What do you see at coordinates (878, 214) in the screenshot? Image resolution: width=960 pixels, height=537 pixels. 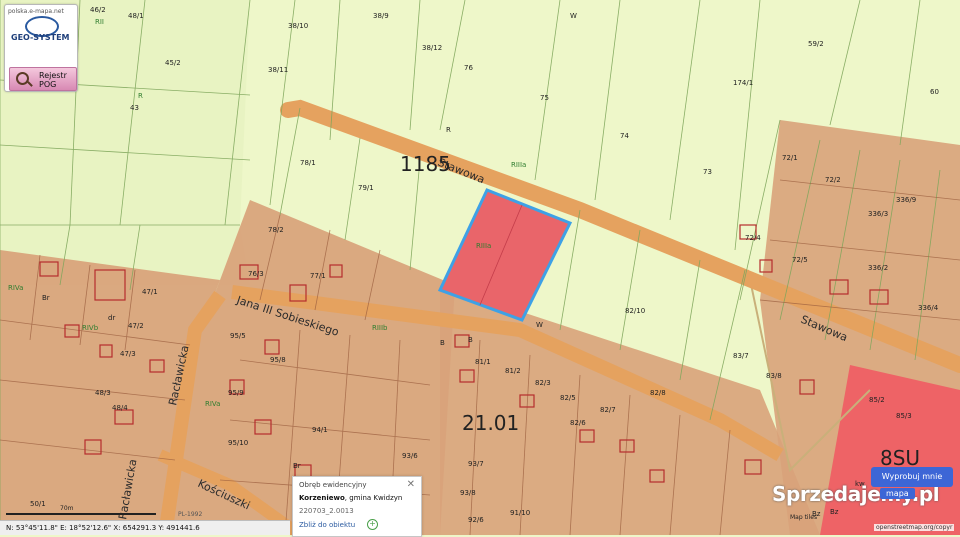 I see `parcel-number: 336/3` at bounding box center [878, 214].